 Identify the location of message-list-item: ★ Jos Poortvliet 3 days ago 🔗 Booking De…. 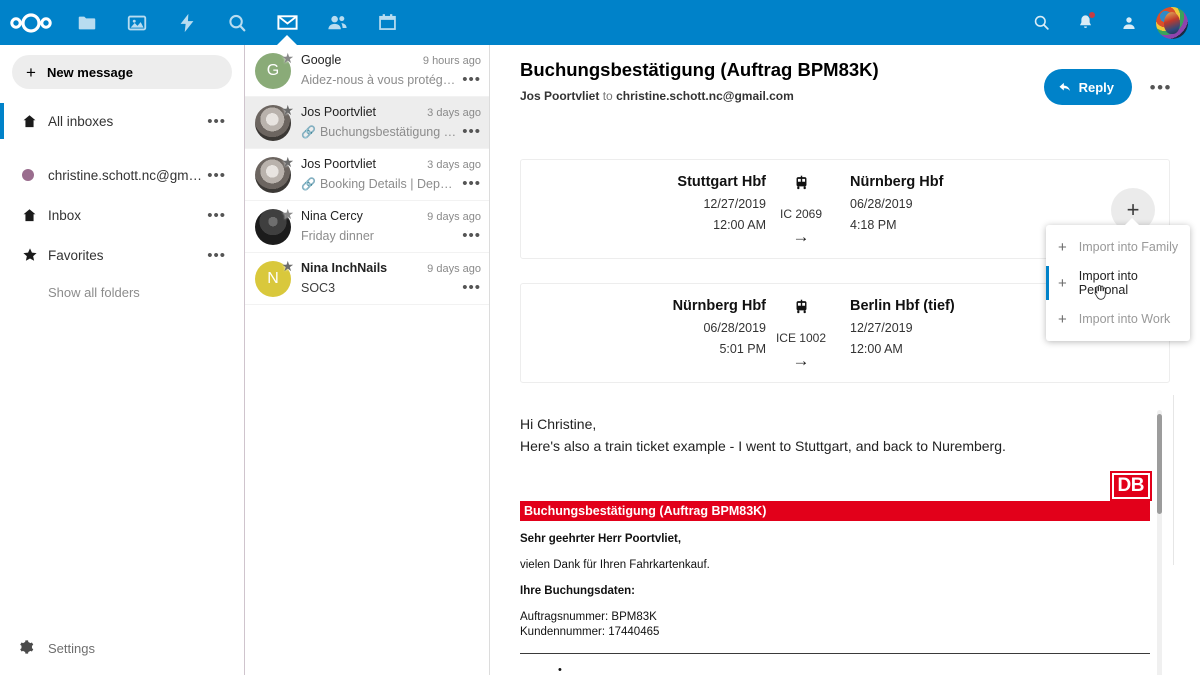
(367, 175).